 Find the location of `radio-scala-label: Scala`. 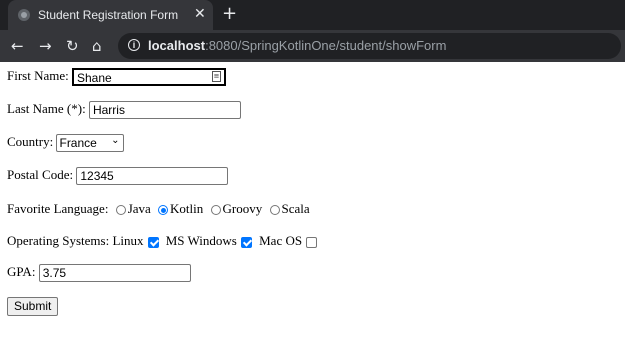

radio-scala-label: Scala is located at coordinates (295, 208).